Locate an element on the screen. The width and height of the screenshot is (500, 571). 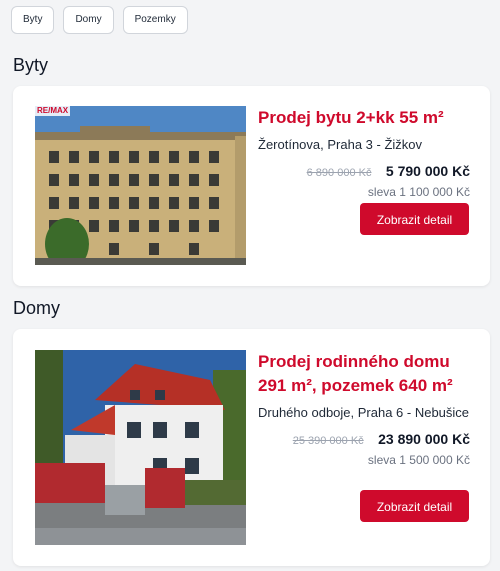
discount-label: sleva 1 100 000 Kč is located at coordinates (418, 192).